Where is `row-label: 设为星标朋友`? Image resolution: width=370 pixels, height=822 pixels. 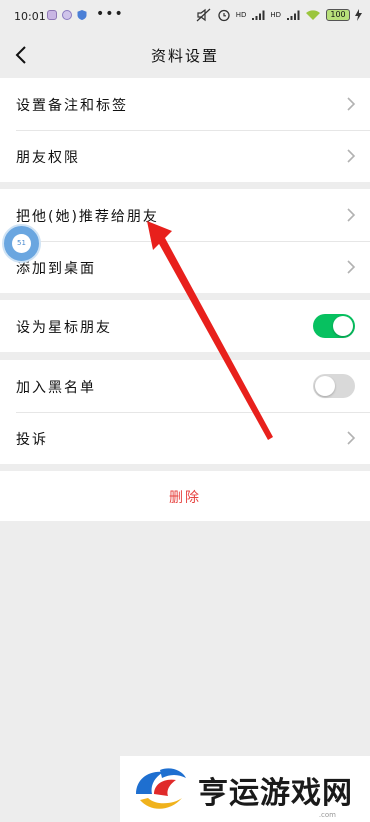
row-label: 设为星标朋友 is located at coordinates (64, 328).